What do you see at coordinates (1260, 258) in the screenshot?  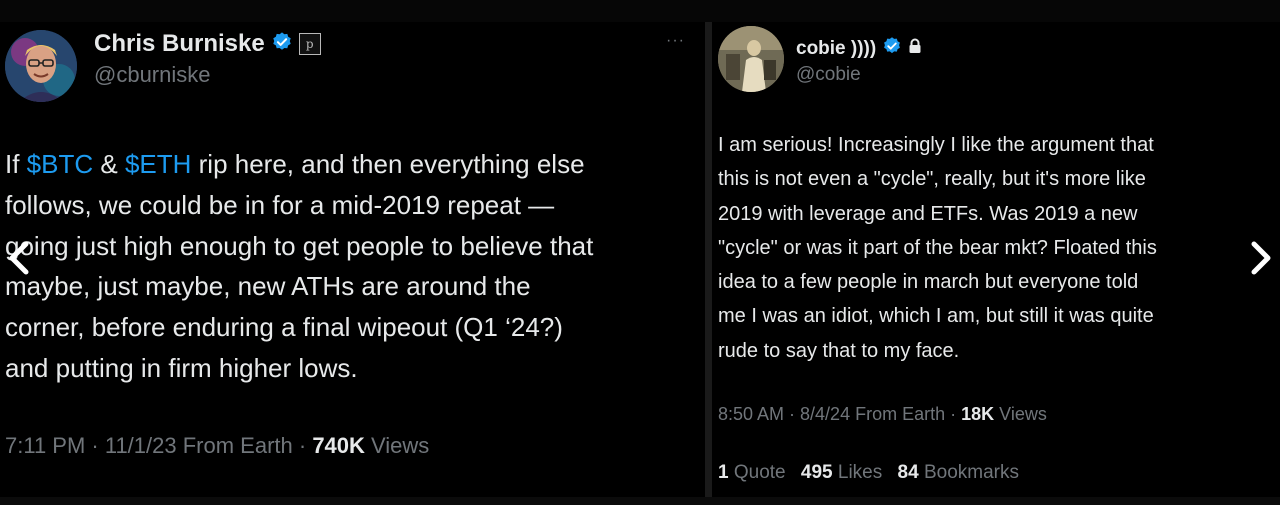 I see `chevron-right-icon` at bounding box center [1260, 258].